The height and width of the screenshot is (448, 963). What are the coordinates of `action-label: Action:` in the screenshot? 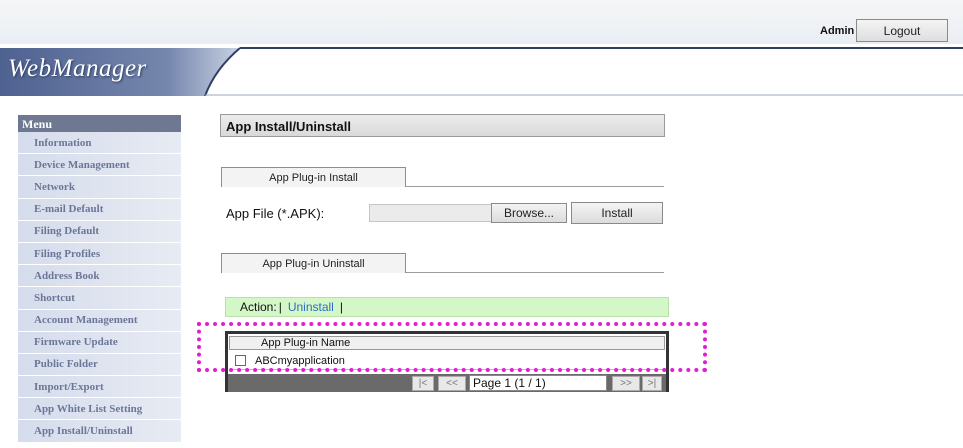 It's located at (258, 307).